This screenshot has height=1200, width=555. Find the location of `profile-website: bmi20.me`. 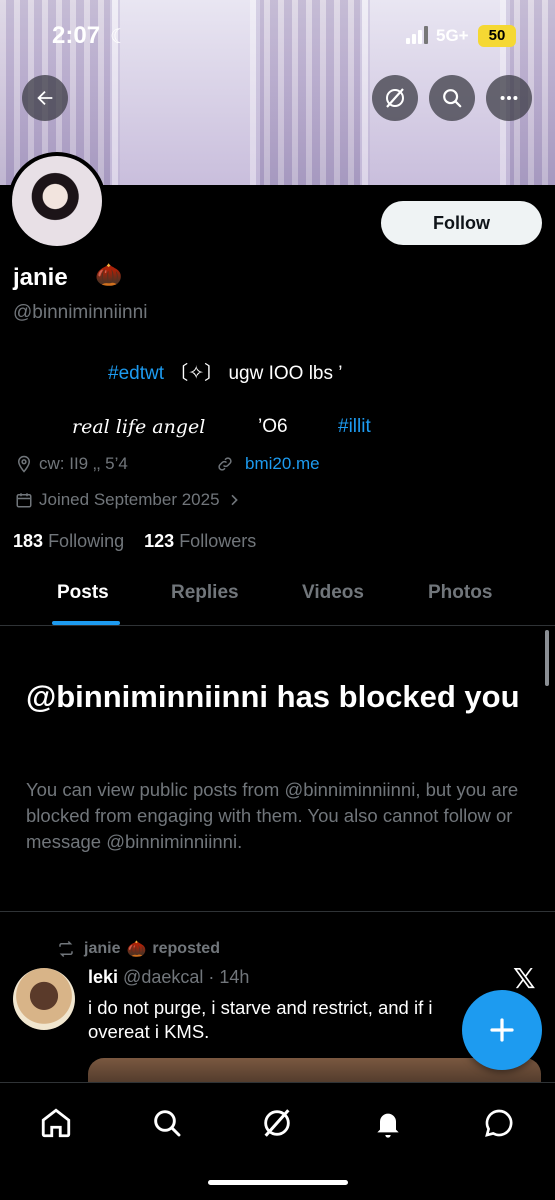

profile-website: bmi20.me is located at coordinates (268, 464).